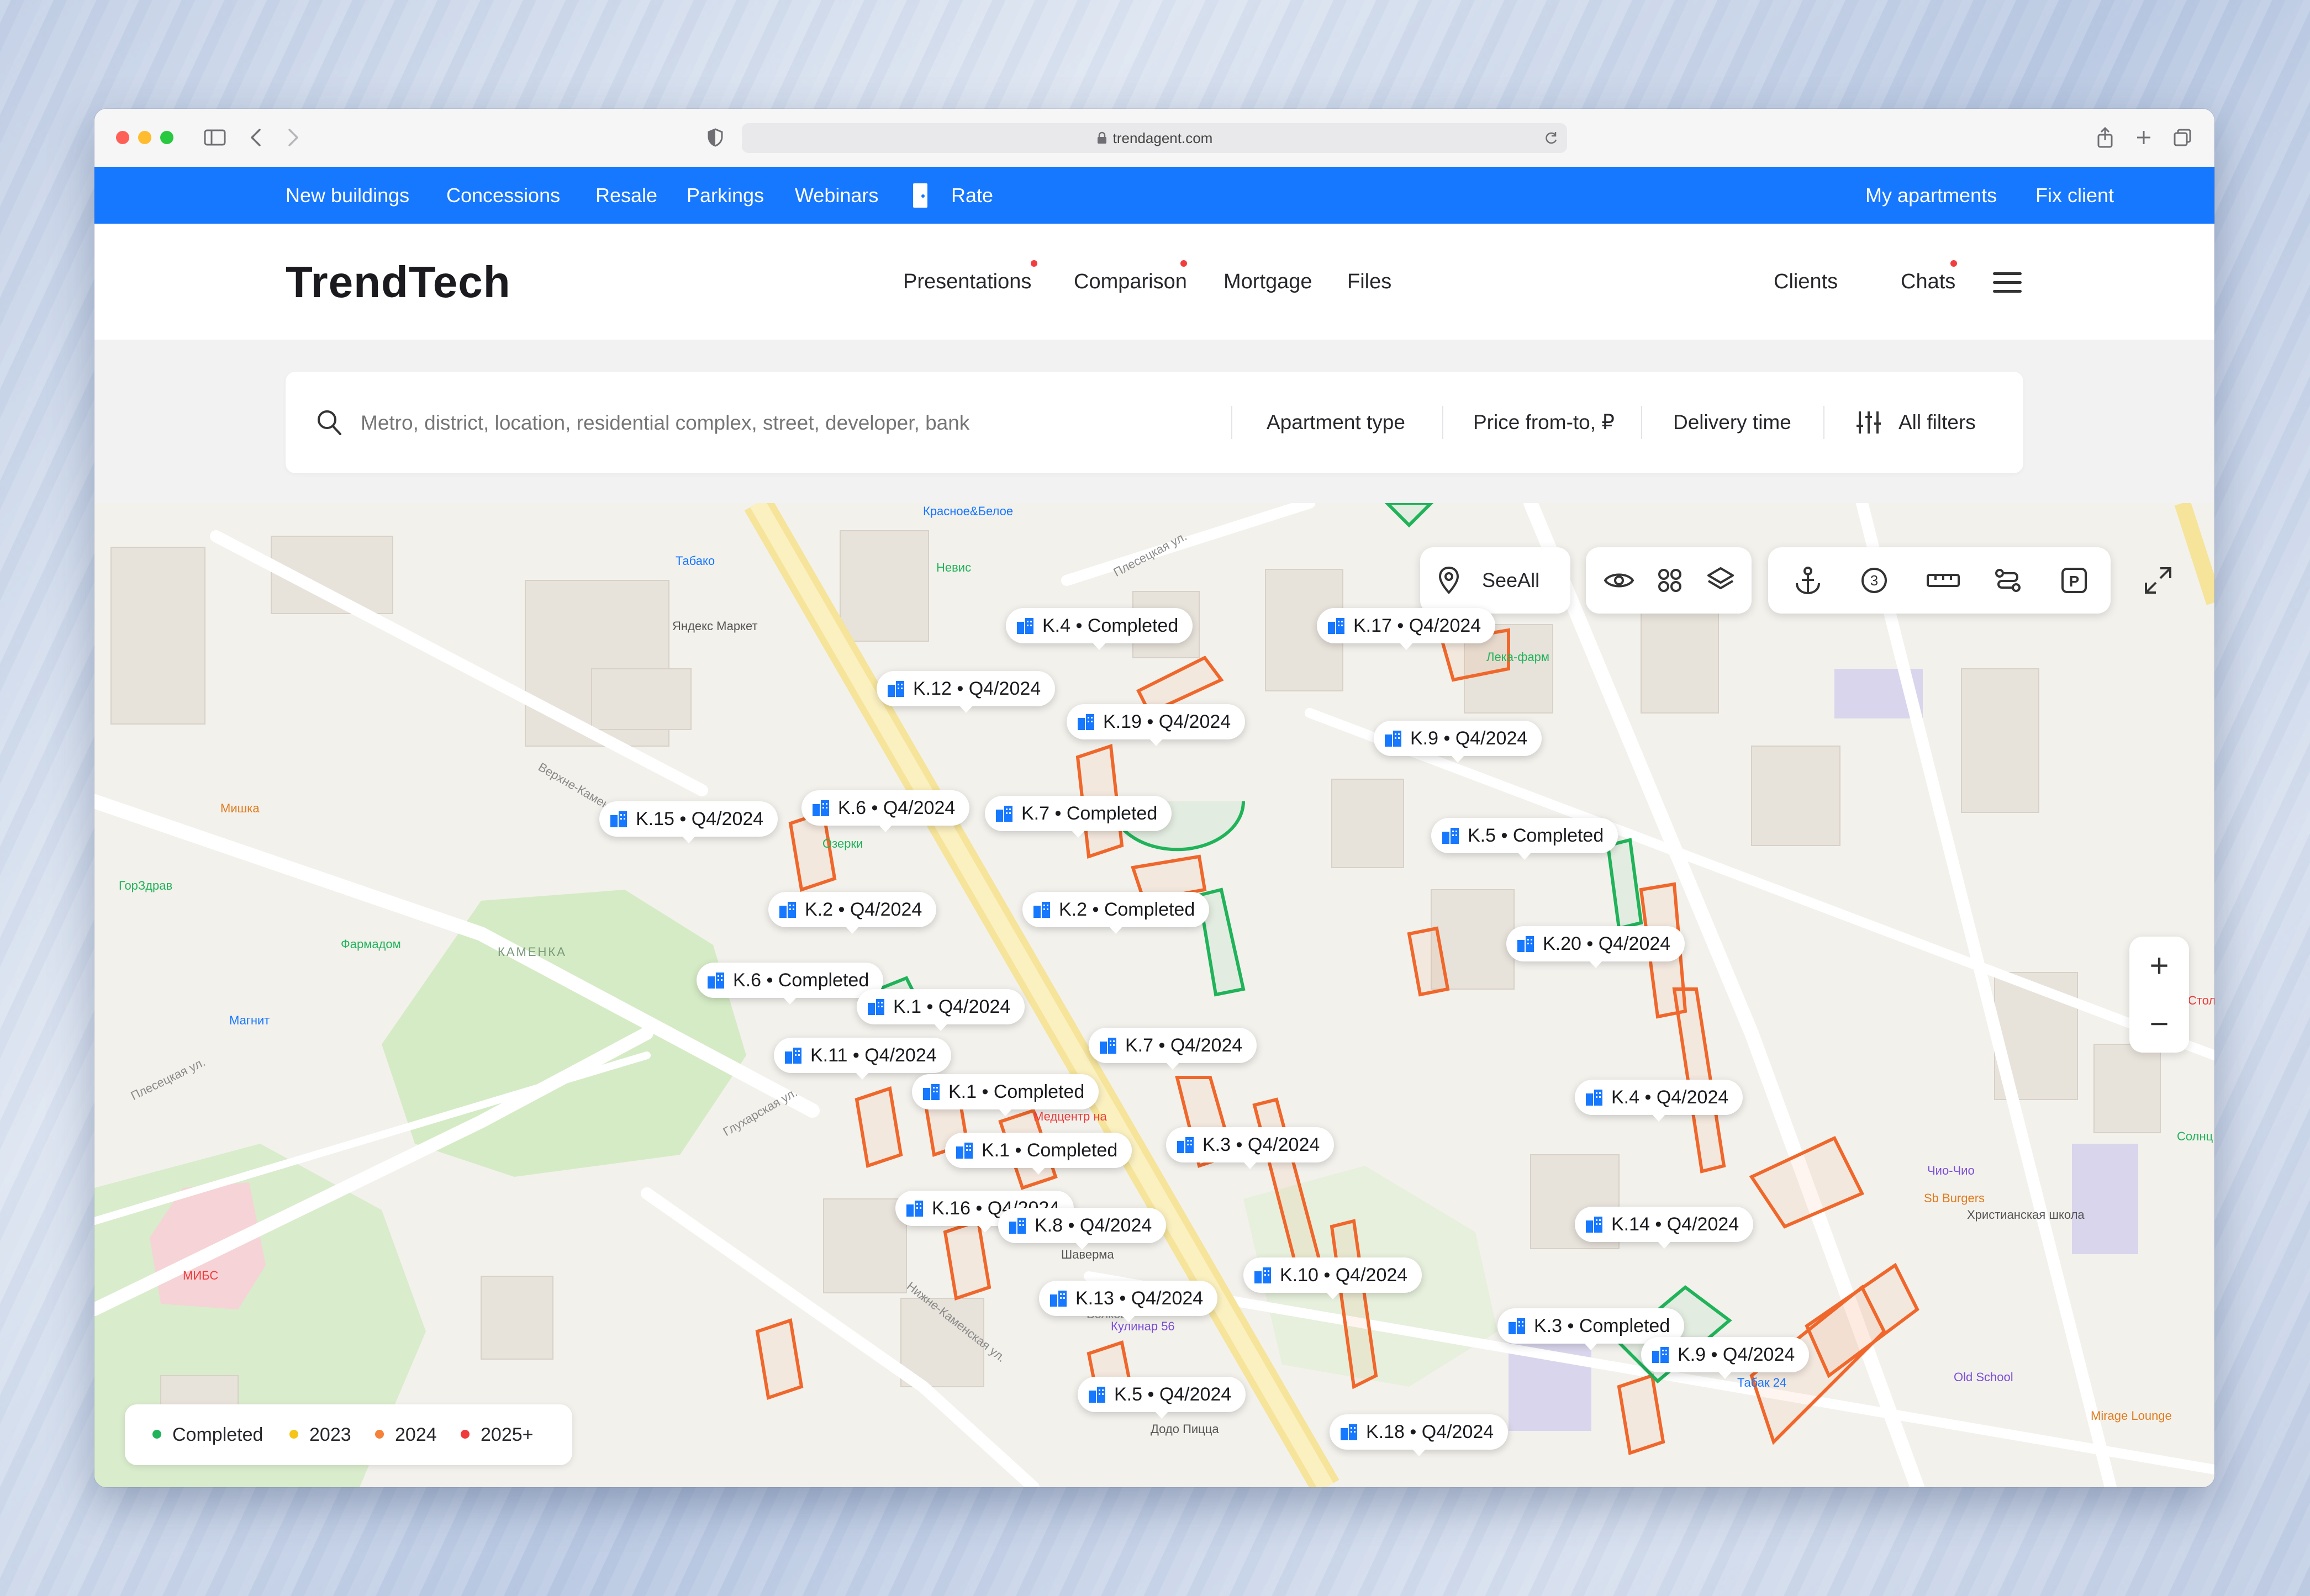  Describe the element at coordinates (967, 282) in the screenshot. I see `link-presentations: Presentations` at that location.